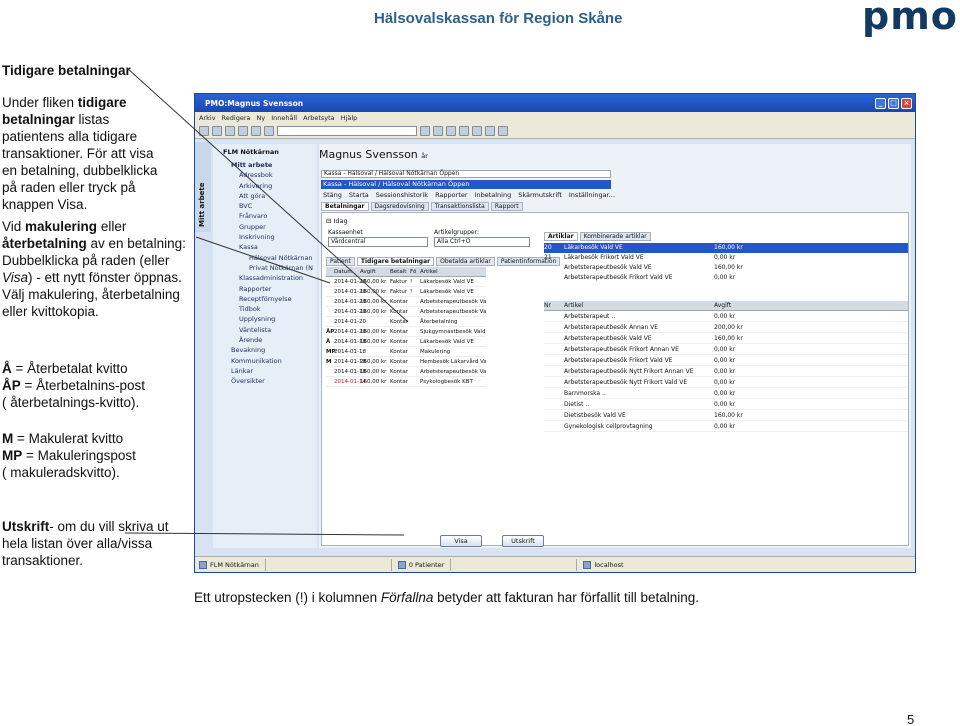 This screenshot has height=726, width=960. I want to click on patient-icon, so click(269, 130).